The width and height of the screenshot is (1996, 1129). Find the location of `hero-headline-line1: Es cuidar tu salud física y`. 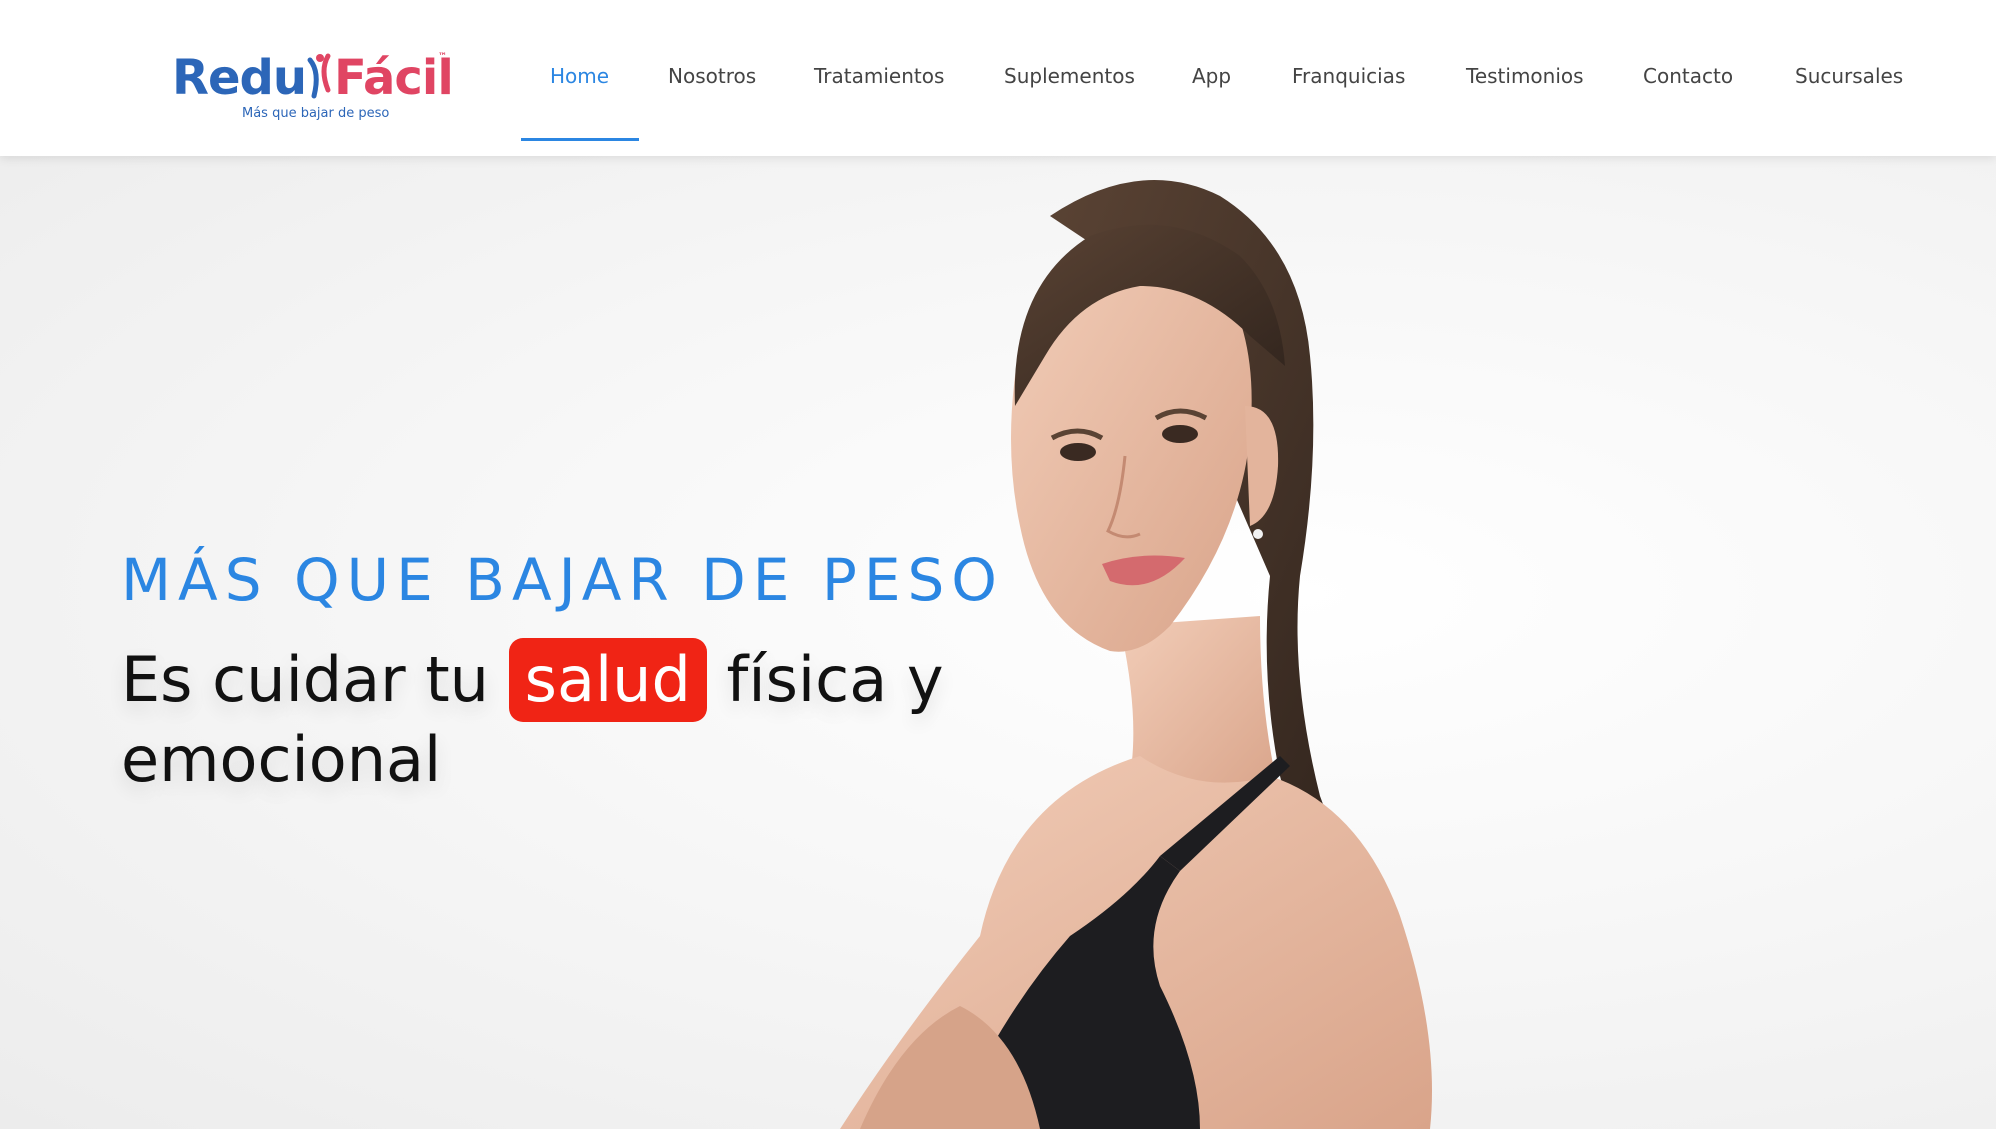

hero-headline-line1: Es cuidar tu salud física y is located at coordinates (532, 680).